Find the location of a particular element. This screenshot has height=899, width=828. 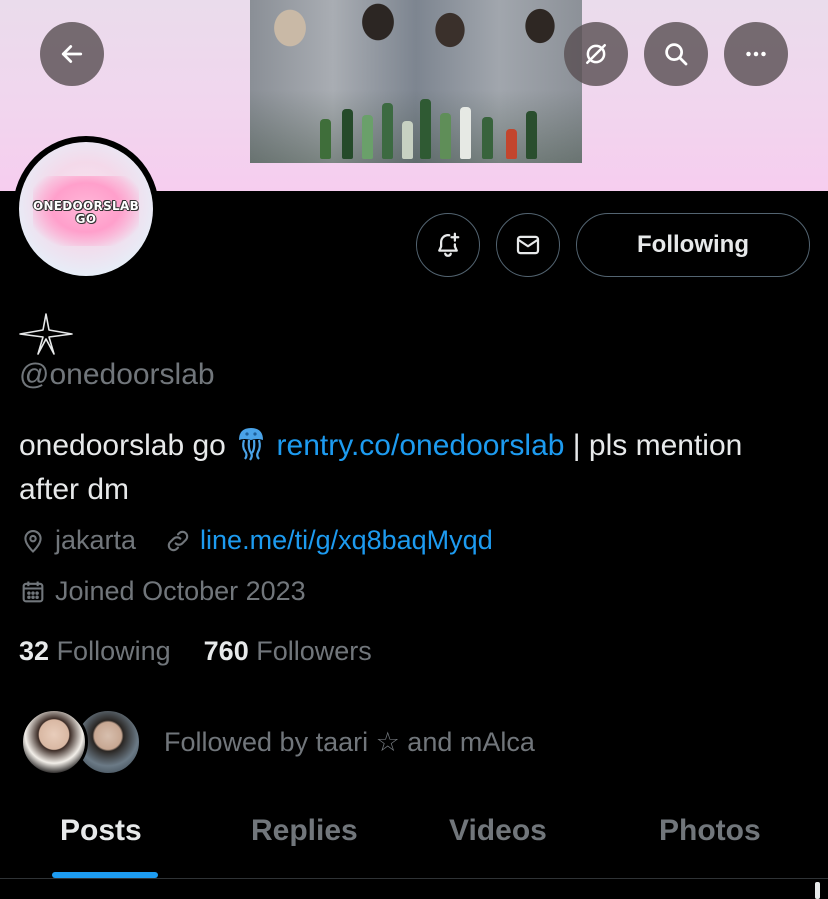

followed-by: Followed by taari ☆ and mAlca is located at coordinates (277, 742).